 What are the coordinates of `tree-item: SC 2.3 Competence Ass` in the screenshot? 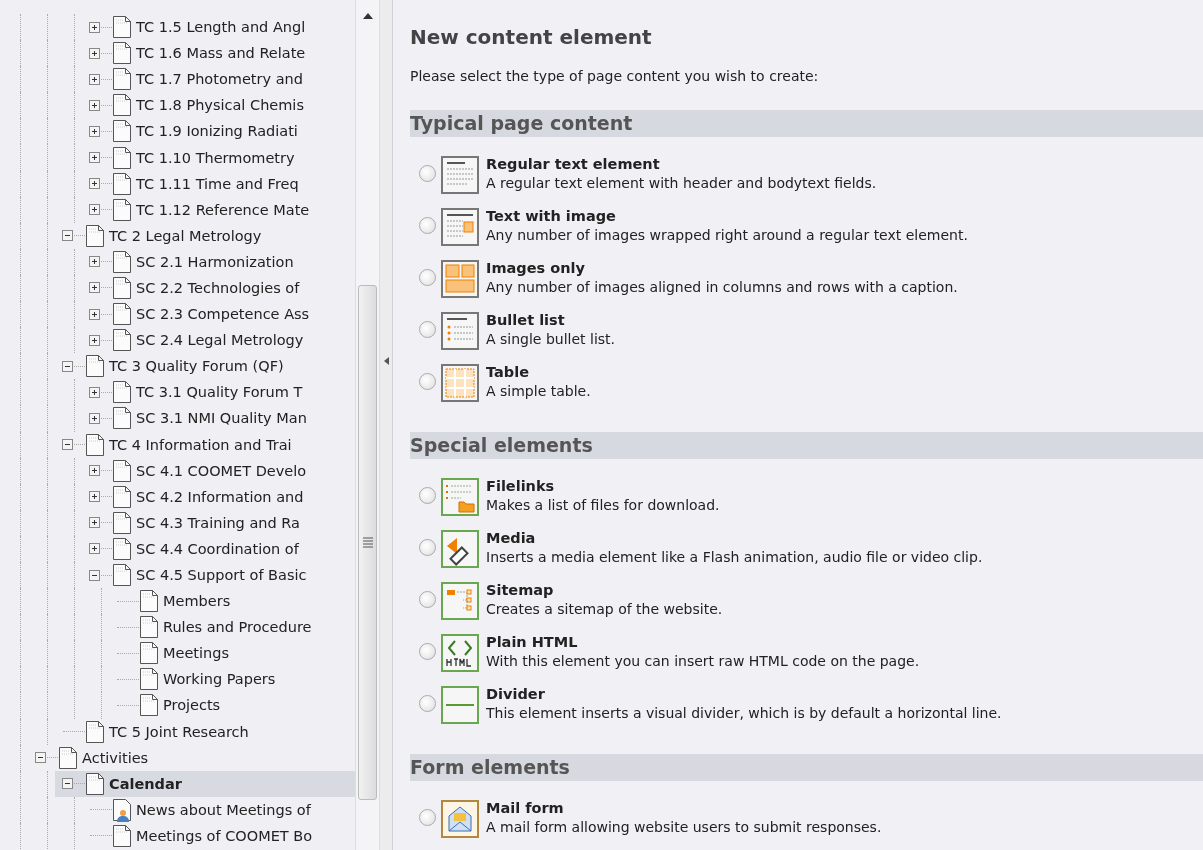 It's located at (233, 314).